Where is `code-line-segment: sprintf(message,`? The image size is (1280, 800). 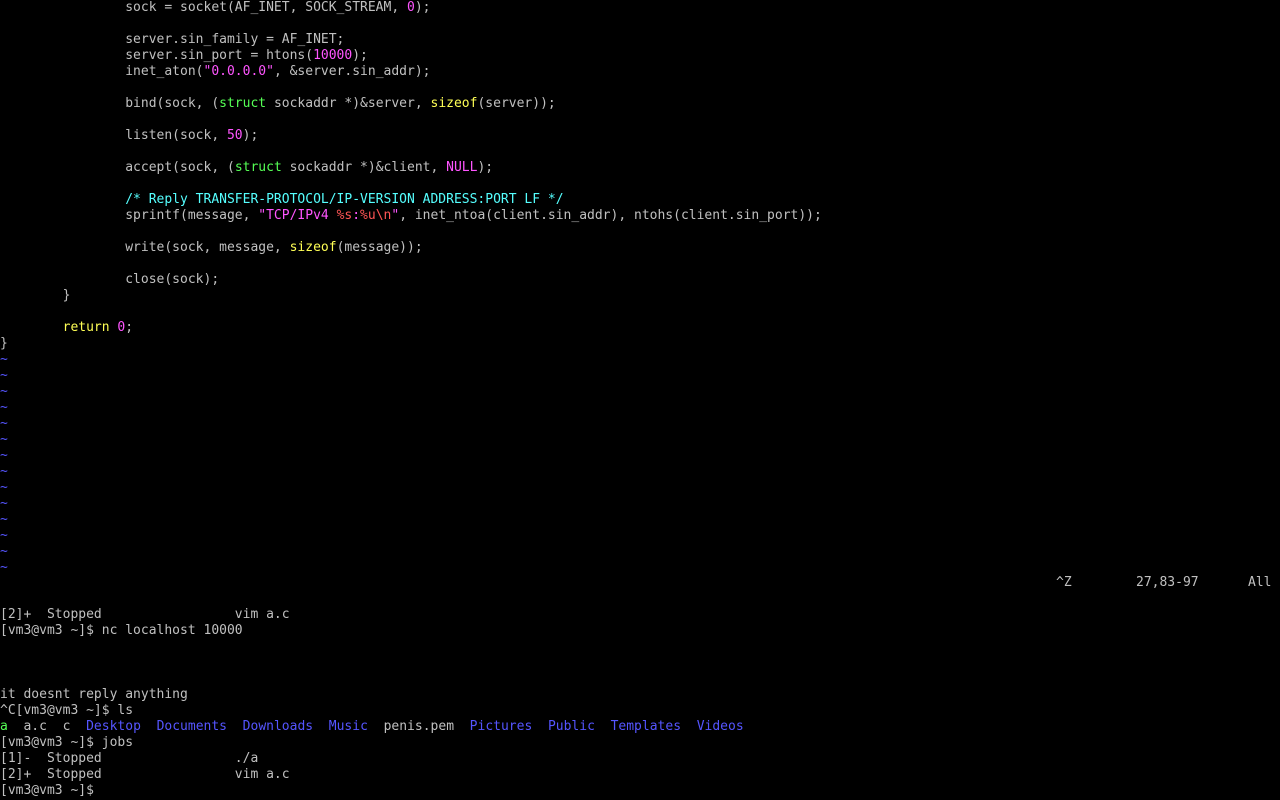
code-line-segment: sprintf(message, is located at coordinates (129, 215).